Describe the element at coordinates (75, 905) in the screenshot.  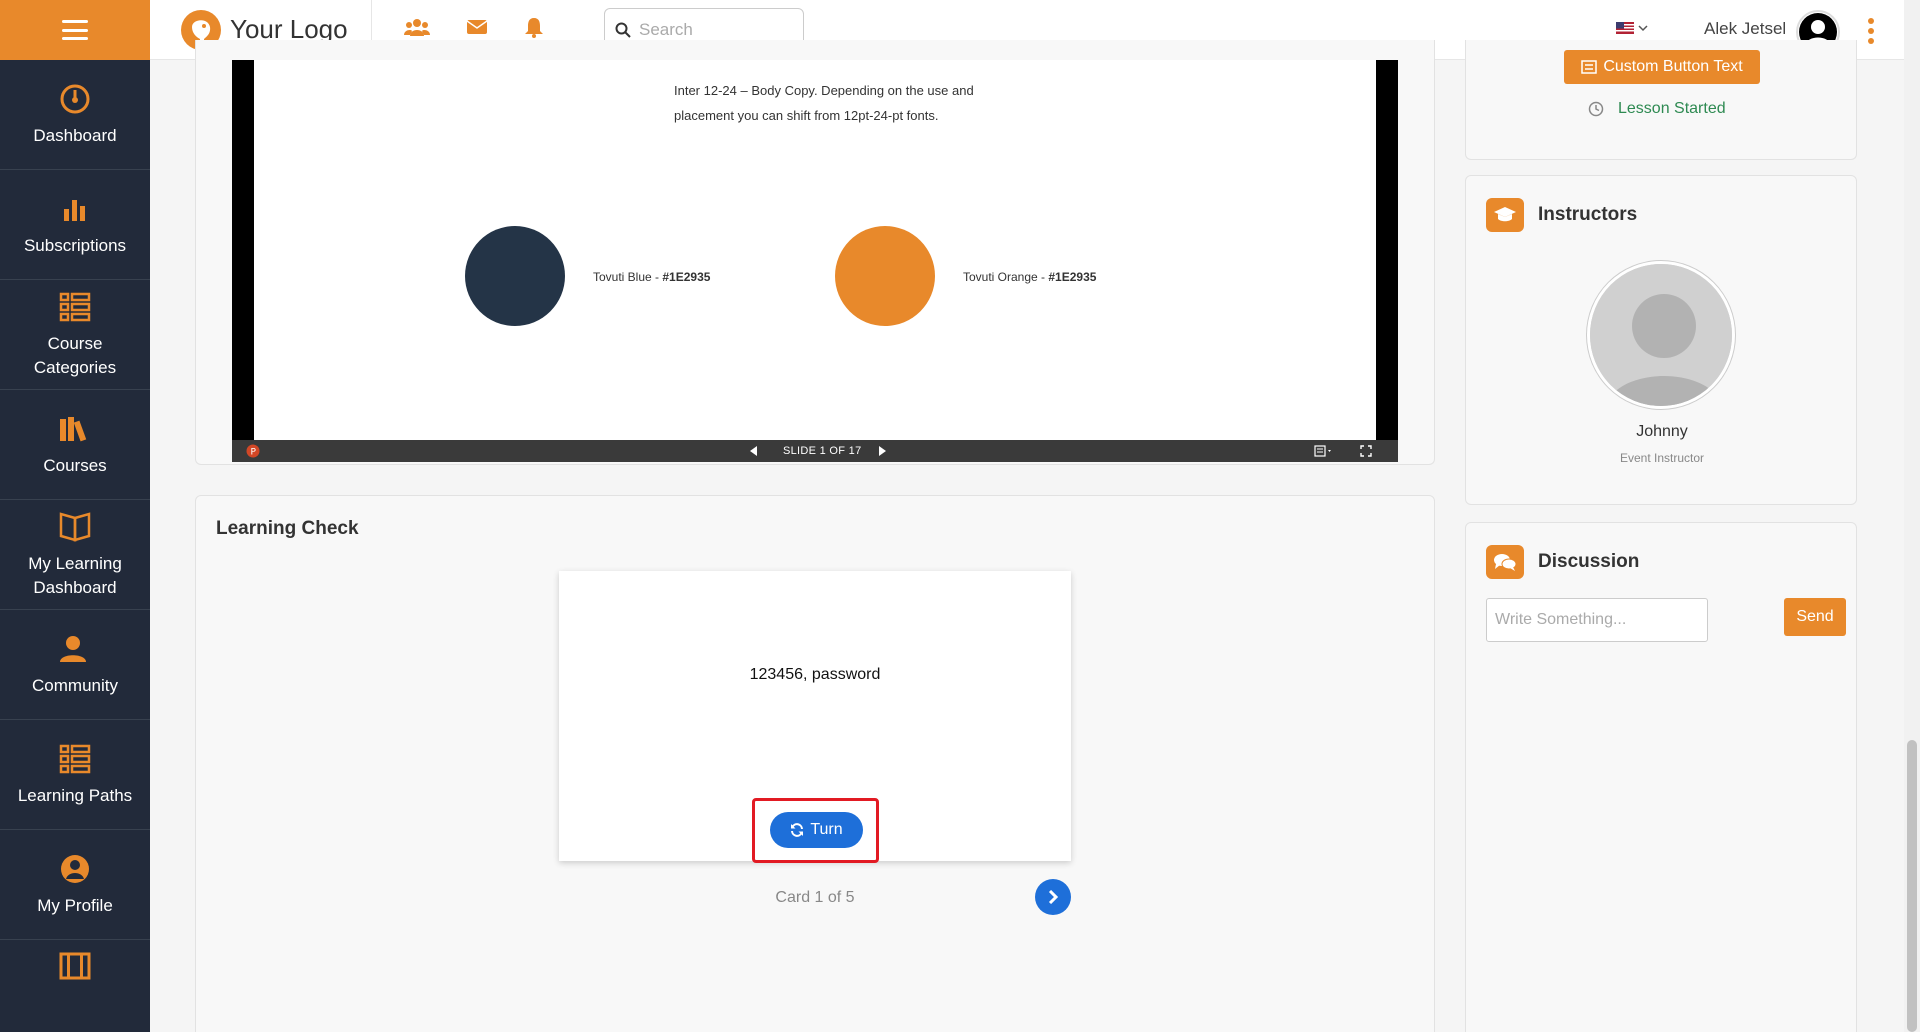
I see `sidebar-item-label: My Profile` at that location.